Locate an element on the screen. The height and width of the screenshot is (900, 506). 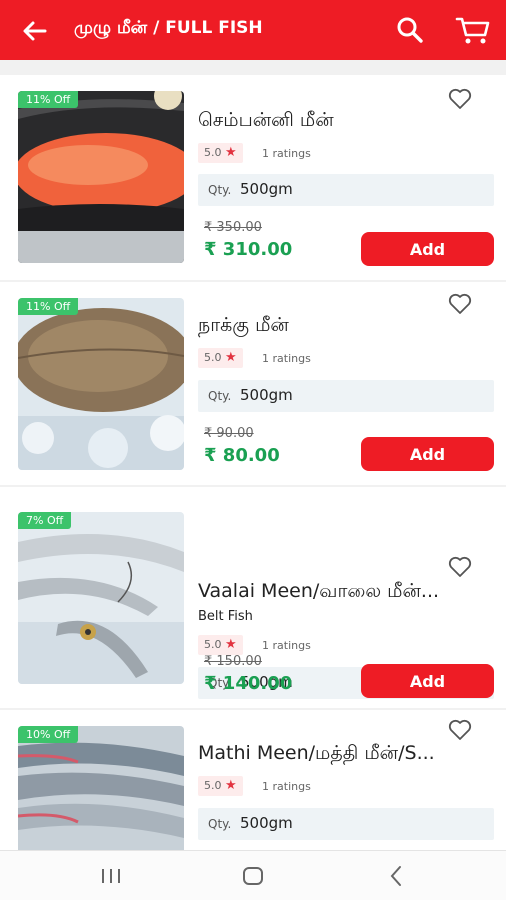
page-title: முழு மீன் / FULL FISH is located at coordinates (168, 28).